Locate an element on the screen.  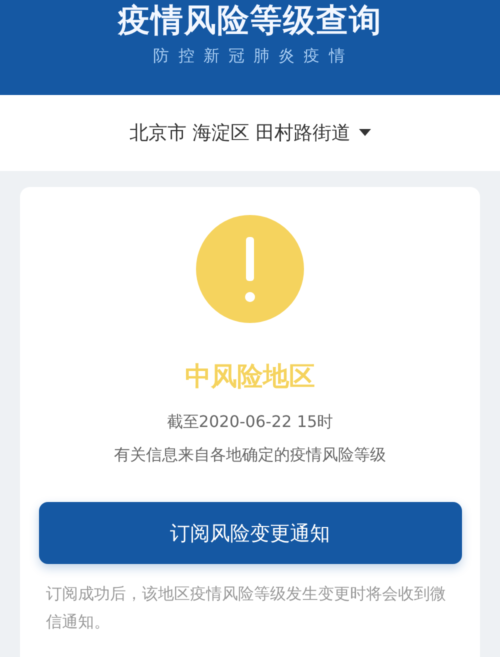
location-selector: 北京市 海淀区 田村路街道 is located at coordinates (240, 133).